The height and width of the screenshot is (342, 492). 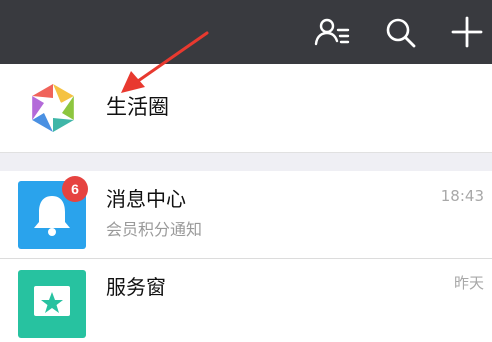 What do you see at coordinates (146, 199) in the screenshot?
I see `chat-title: 消息中心` at bounding box center [146, 199].